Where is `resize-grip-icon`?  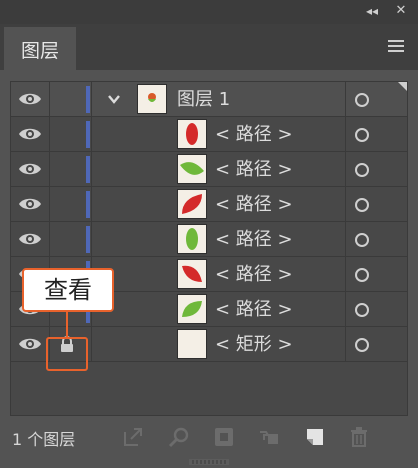 resize-grip-icon is located at coordinates (209, 462).